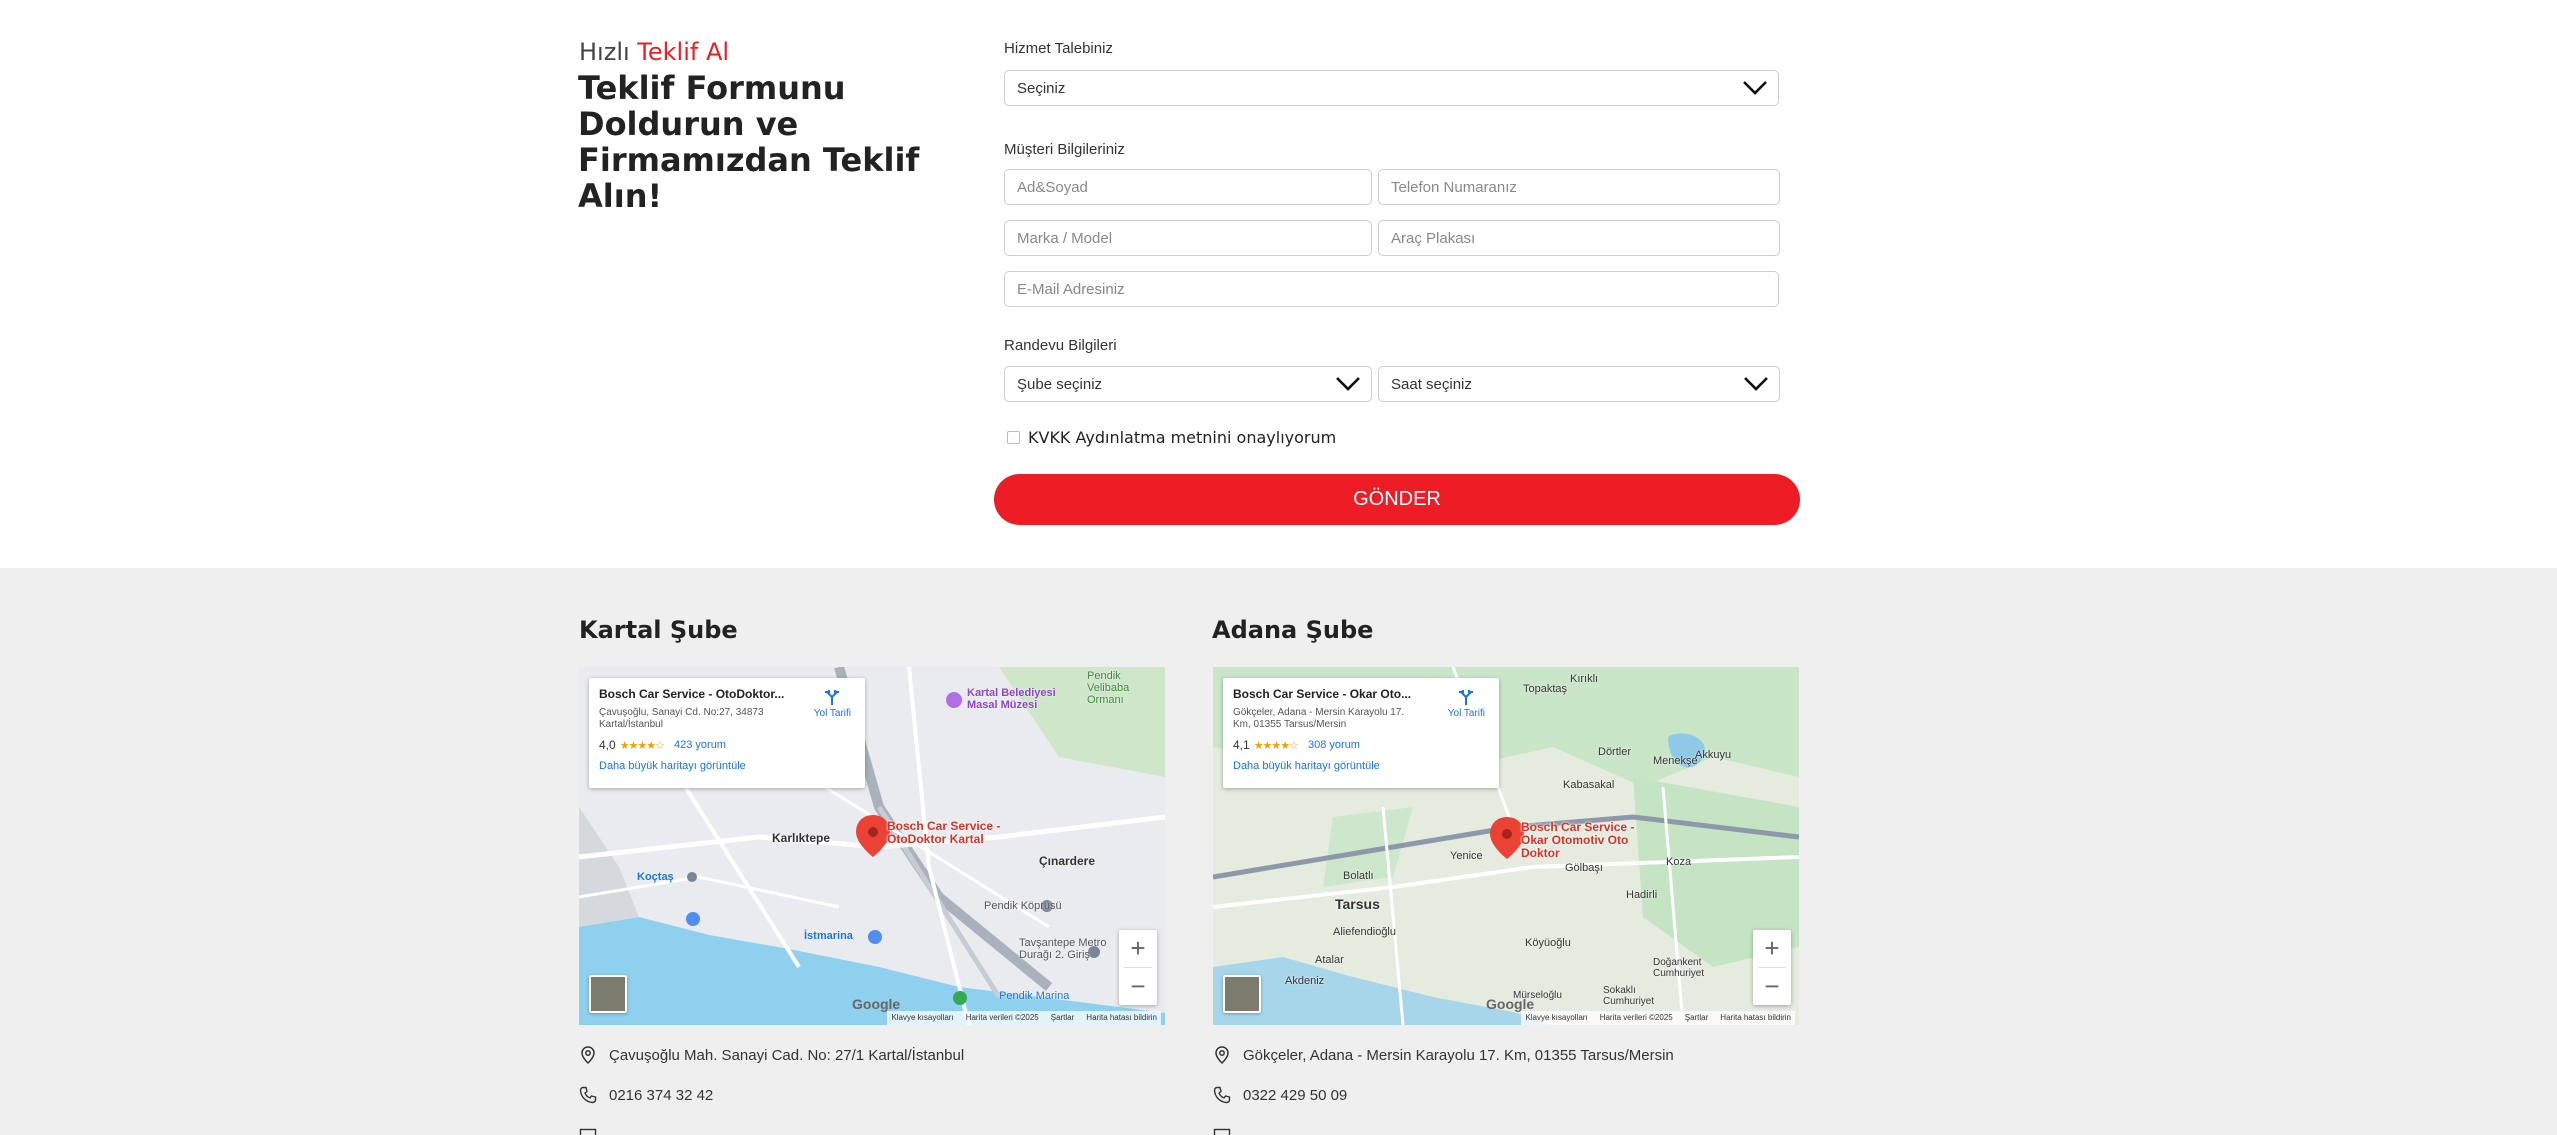  What do you see at coordinates (1397, 499) in the screenshot?
I see `submit-button: GÖNDER` at bounding box center [1397, 499].